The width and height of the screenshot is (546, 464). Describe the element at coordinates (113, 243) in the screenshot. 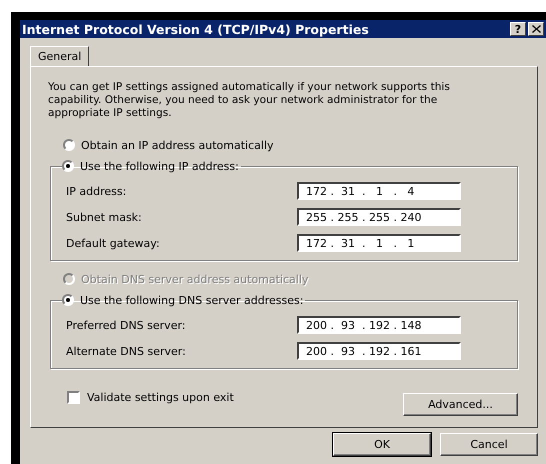

I see `field-label: Default gateway:` at that location.